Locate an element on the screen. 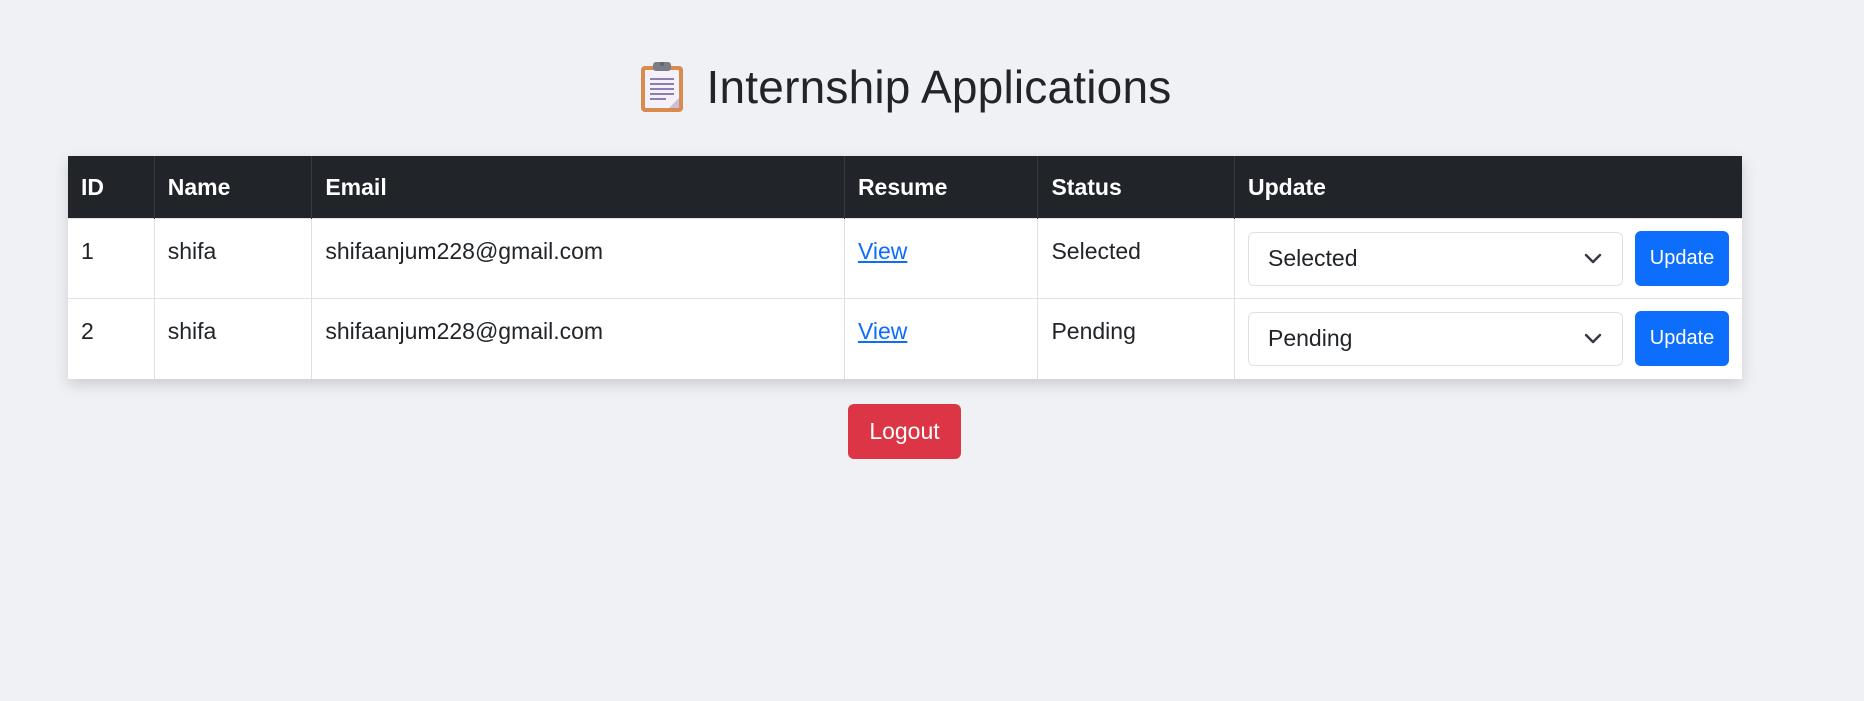  cell-update: Selected Update is located at coordinates (1488, 258).